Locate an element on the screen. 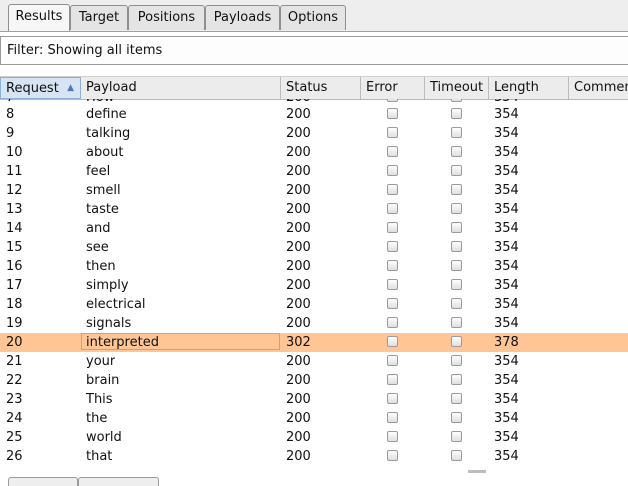 This screenshot has width=628, height=486. tab-results: Results is located at coordinates (39, 17).